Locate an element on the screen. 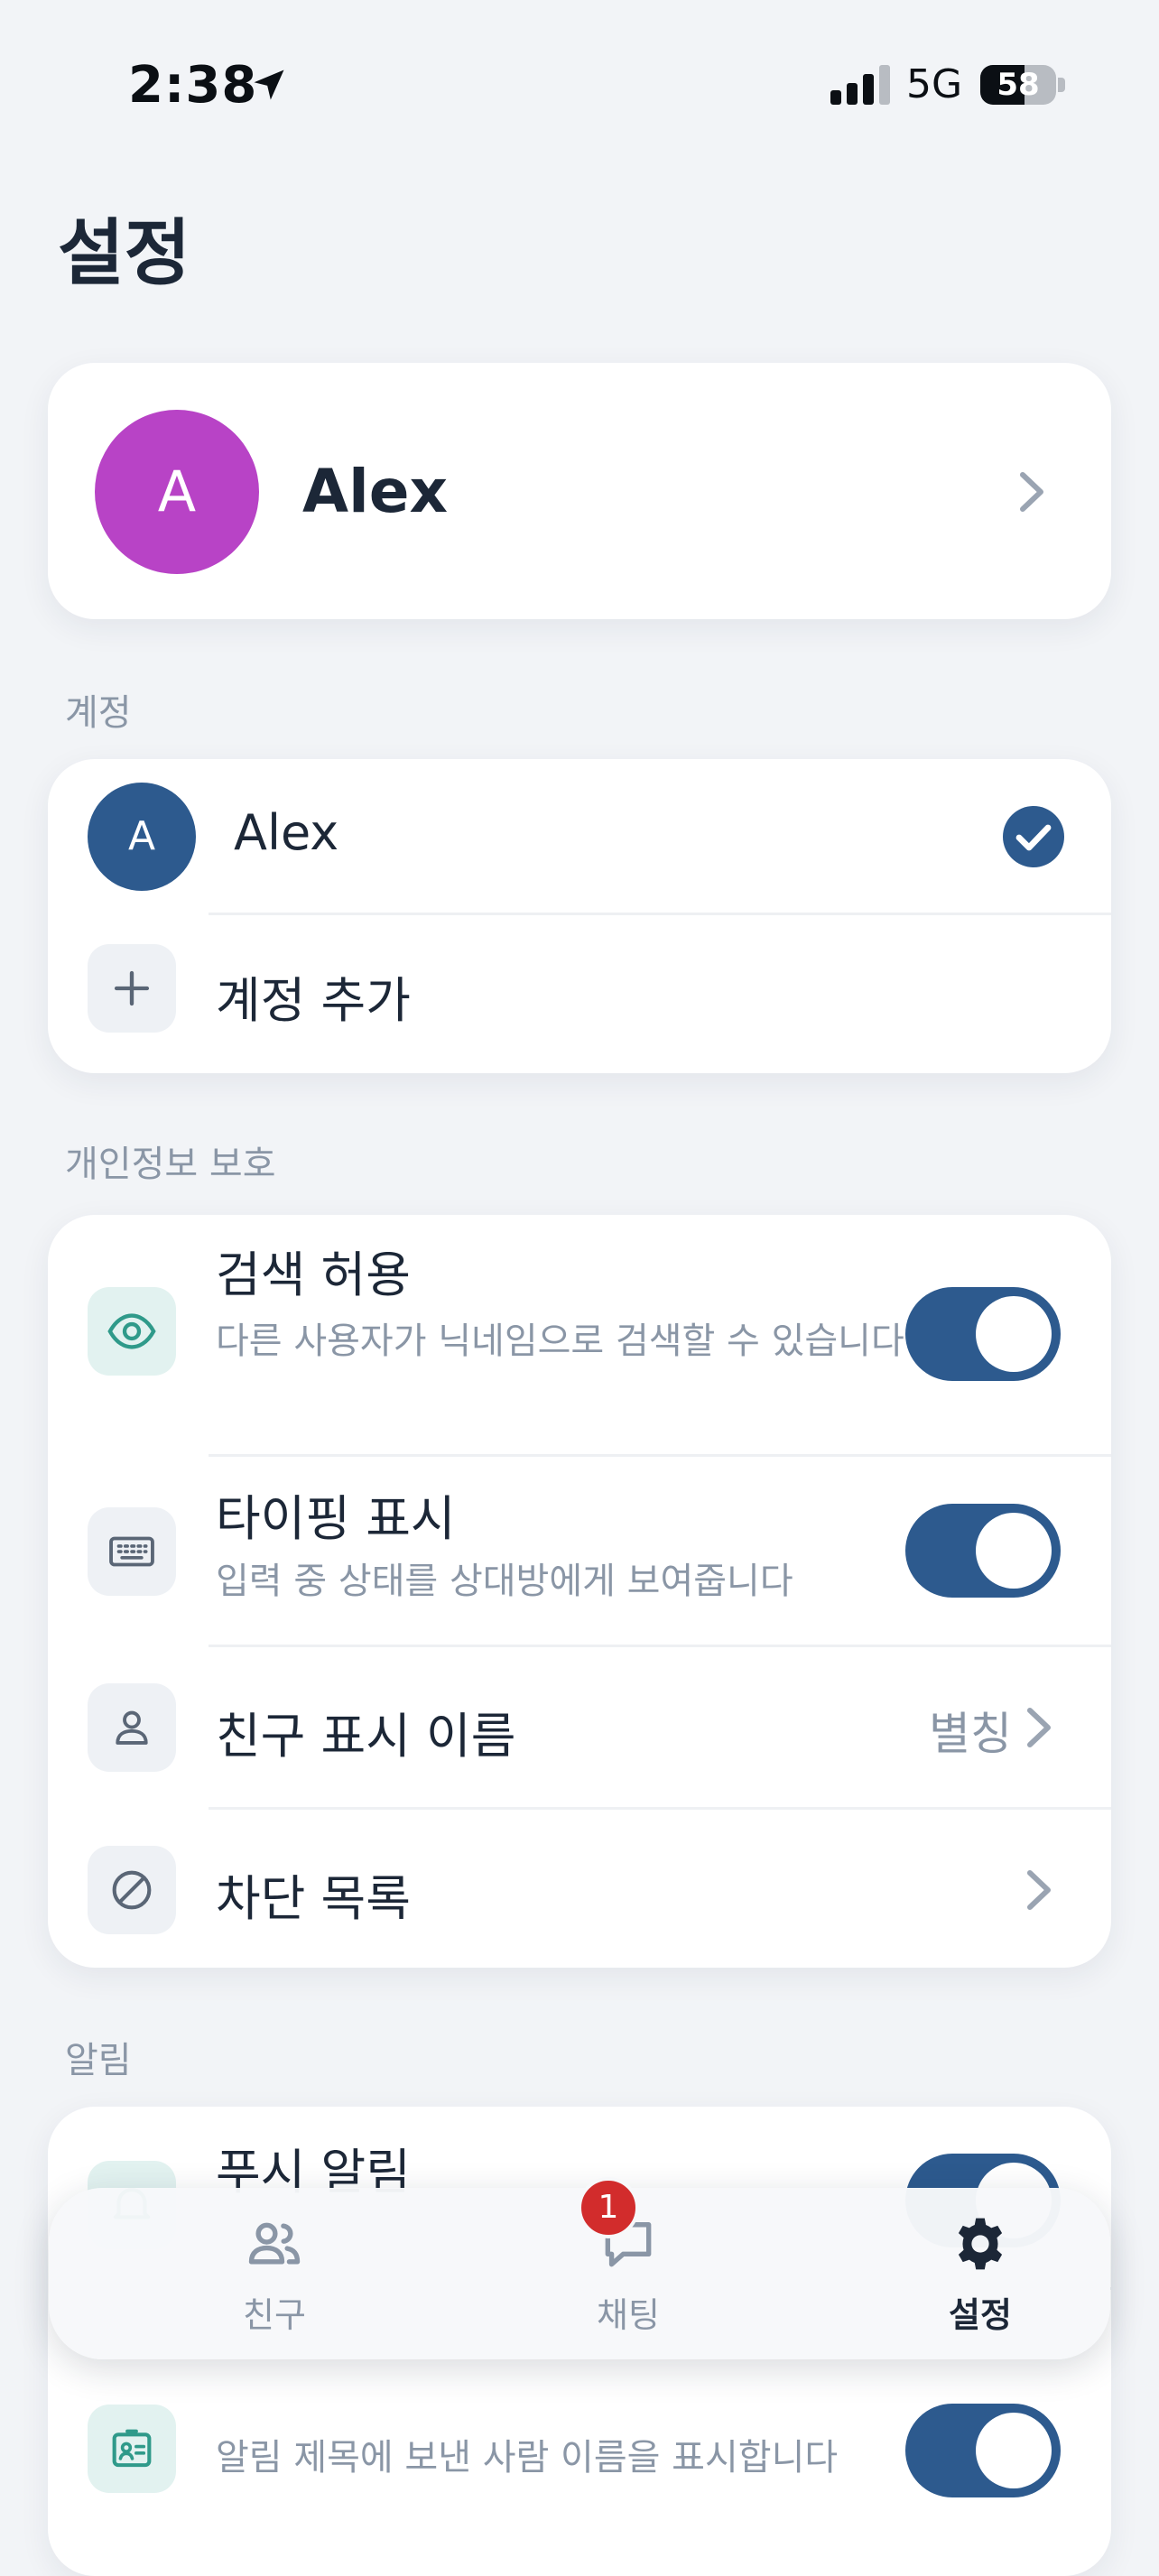 This screenshot has height=2576, width=1159. show-sender-name-subtitle: 알림 제목에 보낸 사람 이름을 표시합니다 is located at coordinates (527, 2458).